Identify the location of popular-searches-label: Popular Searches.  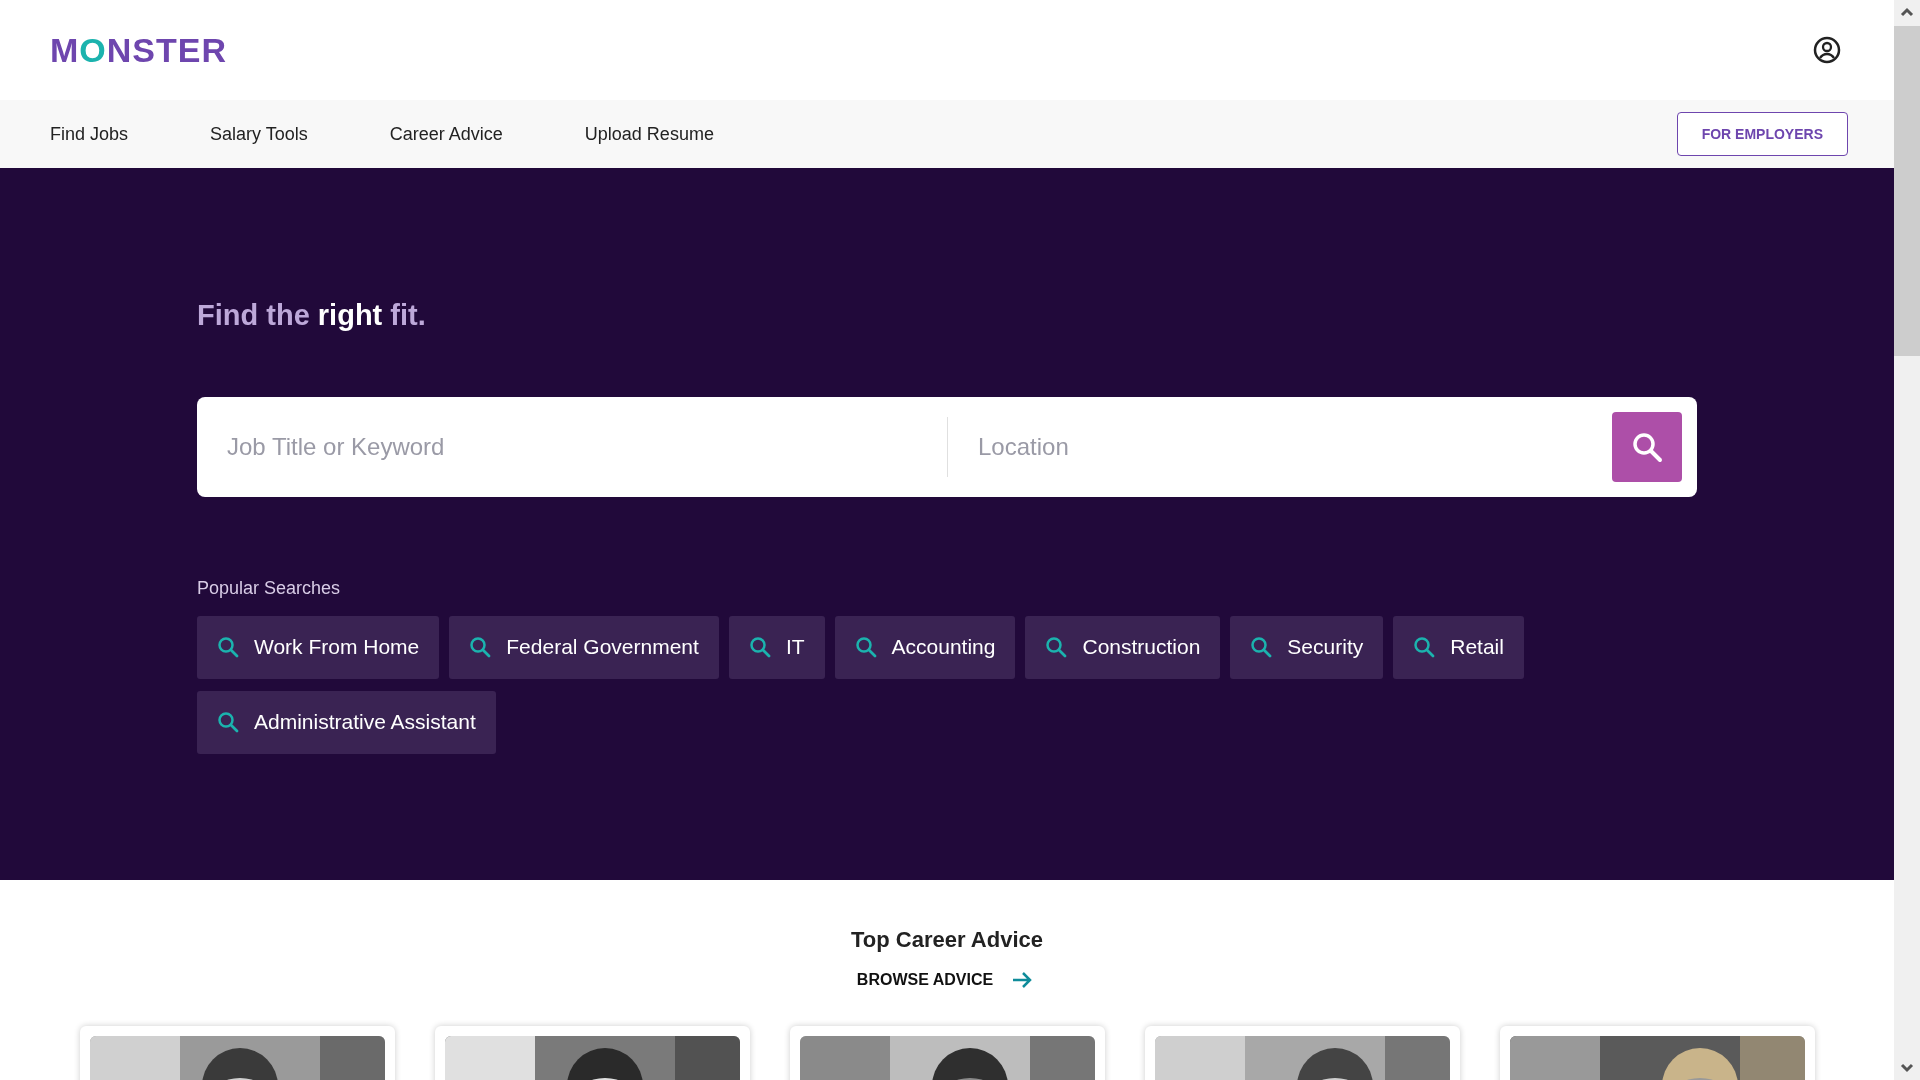
(269, 588).